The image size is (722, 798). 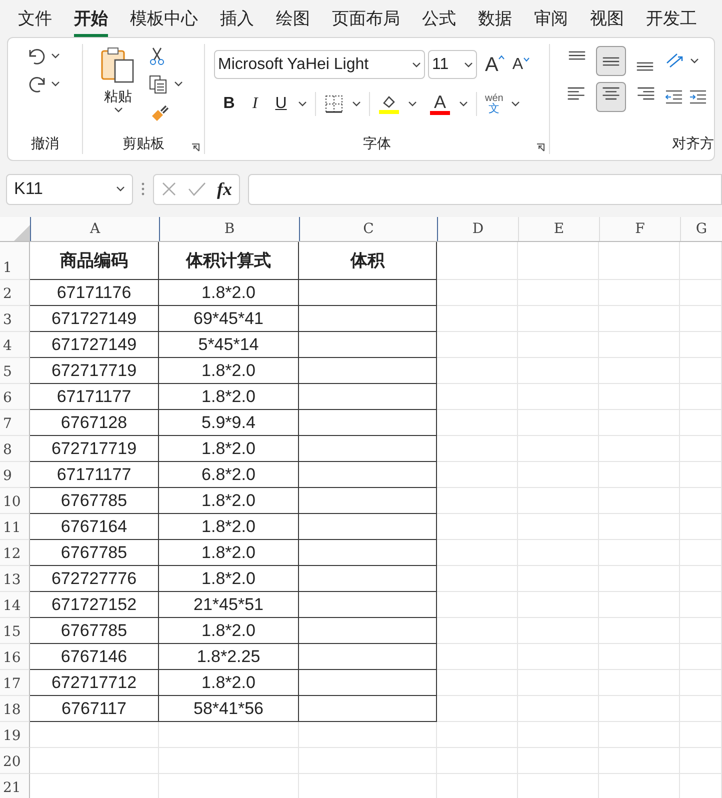 What do you see at coordinates (551, 21) in the screenshot?
I see `ribbon-tab: 审阅` at bounding box center [551, 21].